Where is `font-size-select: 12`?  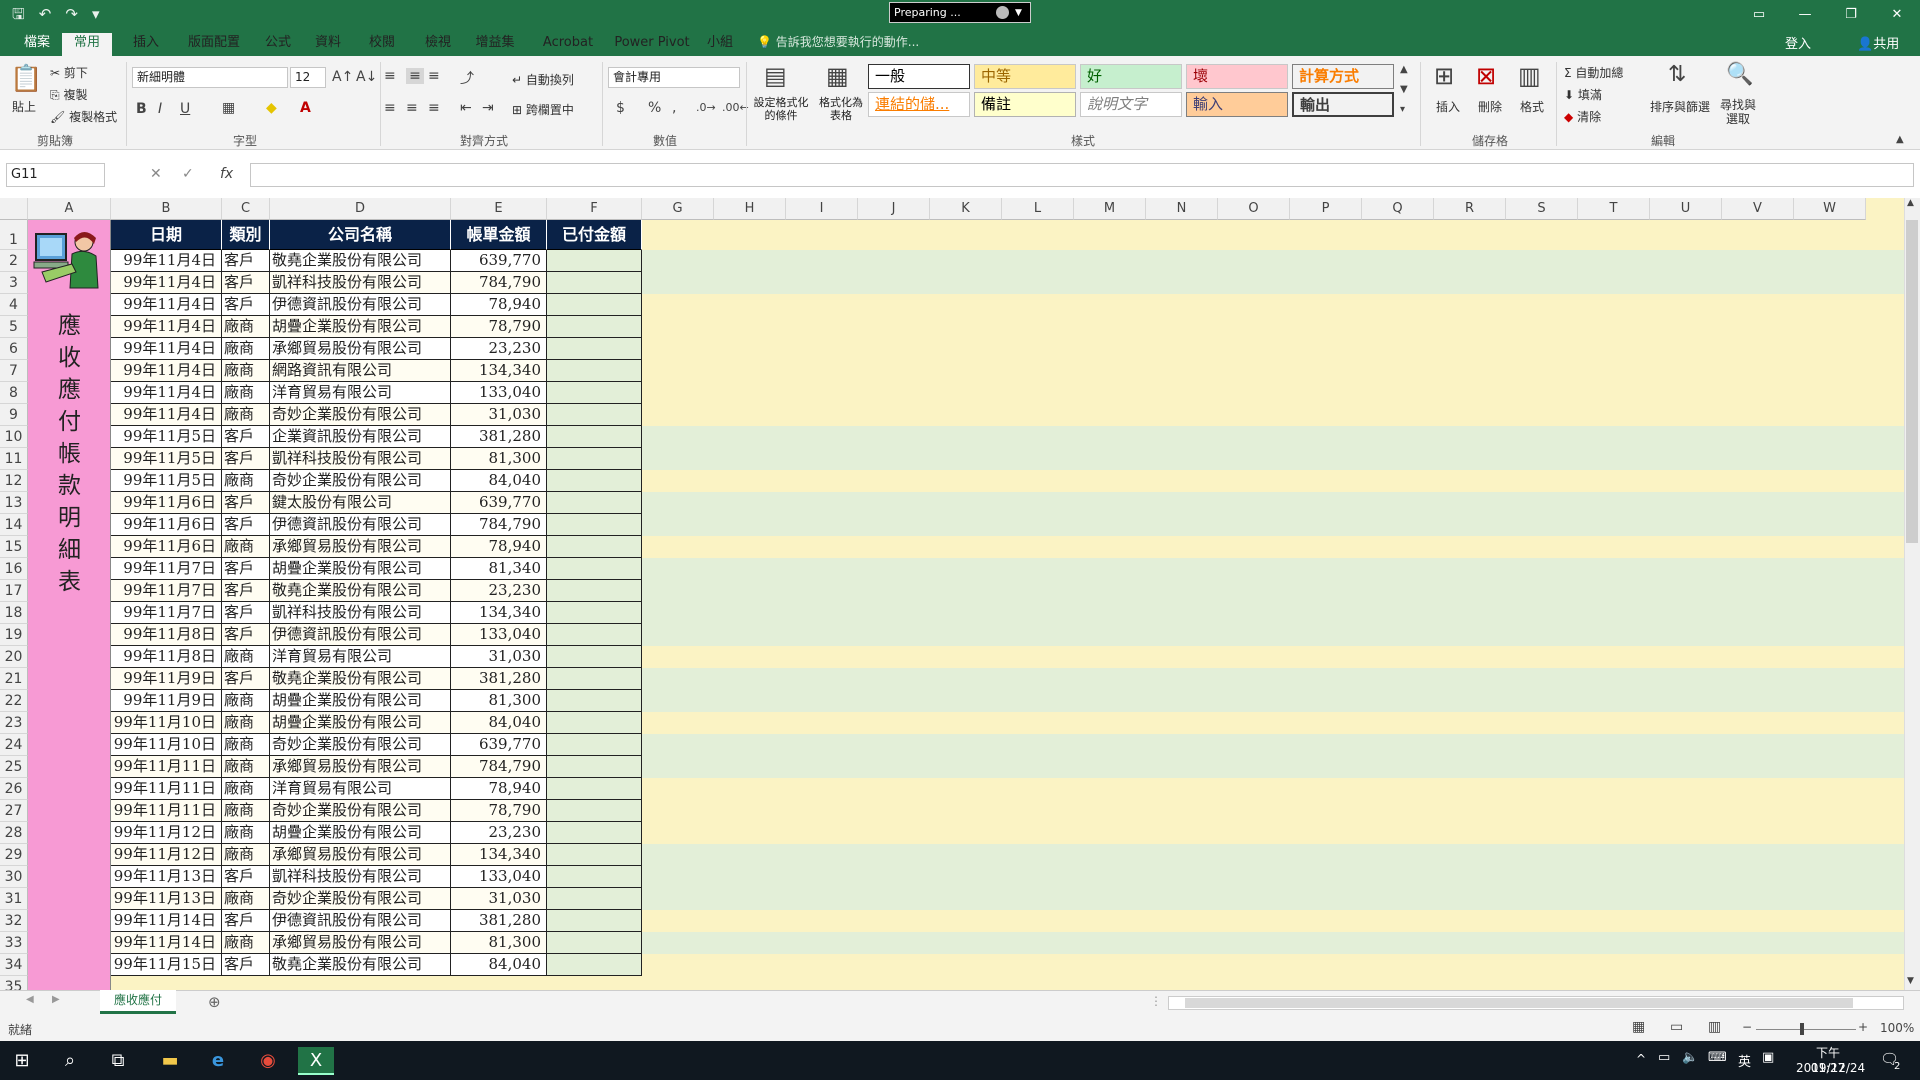 font-size-select: 12 is located at coordinates (308, 77).